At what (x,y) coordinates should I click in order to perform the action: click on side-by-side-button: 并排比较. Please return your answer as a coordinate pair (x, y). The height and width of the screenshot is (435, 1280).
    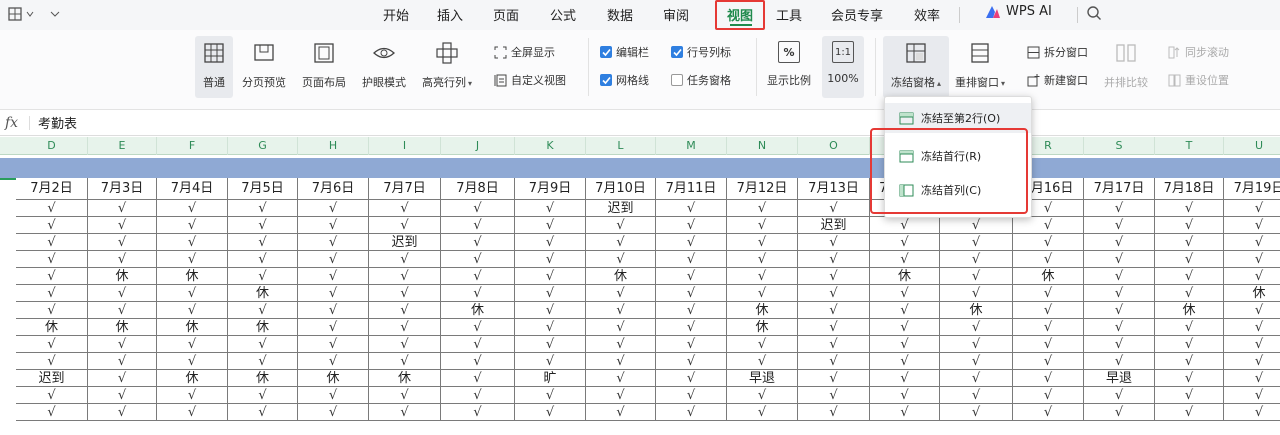
    Looking at the image, I should click on (1126, 65).